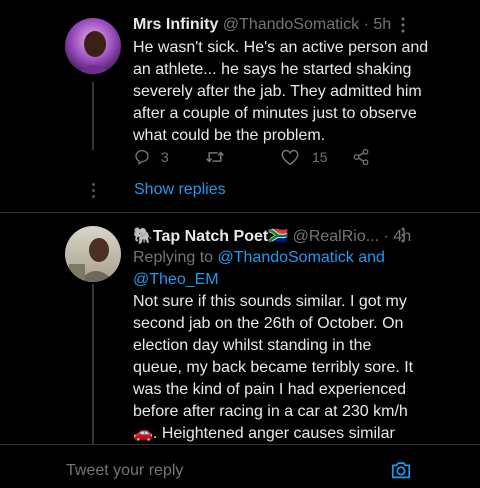 The height and width of the screenshot is (488, 480). I want to click on mention-link: @ThandoSomatick, so click(286, 257).